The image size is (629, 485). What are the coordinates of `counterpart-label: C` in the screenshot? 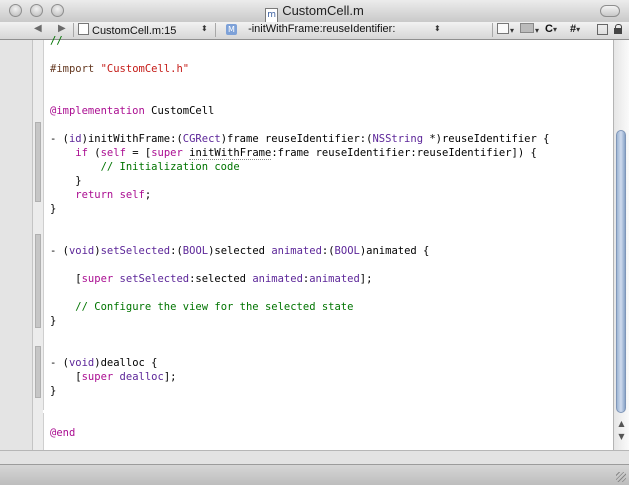 It's located at (549, 29).